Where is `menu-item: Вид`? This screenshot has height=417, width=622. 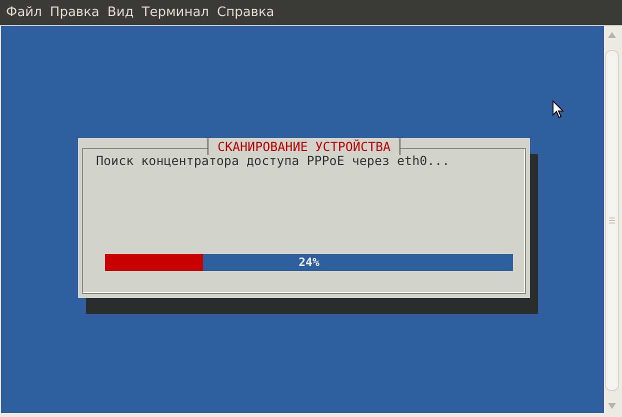 menu-item: Вид is located at coordinates (122, 12).